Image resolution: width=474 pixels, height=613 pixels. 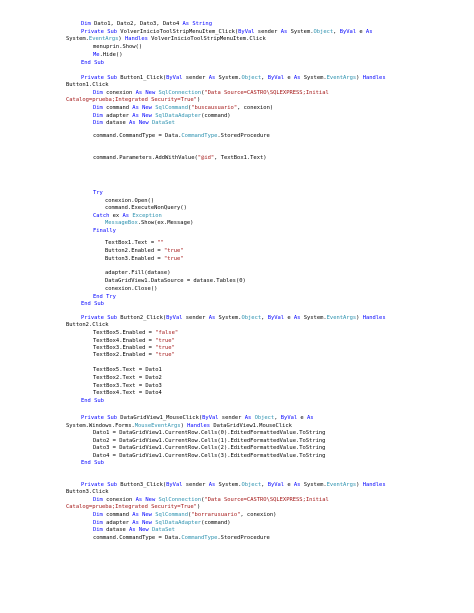 What do you see at coordinates (145, 158) in the screenshot?
I see `code-text-token: command.Parameters.AddWithValue(` at bounding box center [145, 158].